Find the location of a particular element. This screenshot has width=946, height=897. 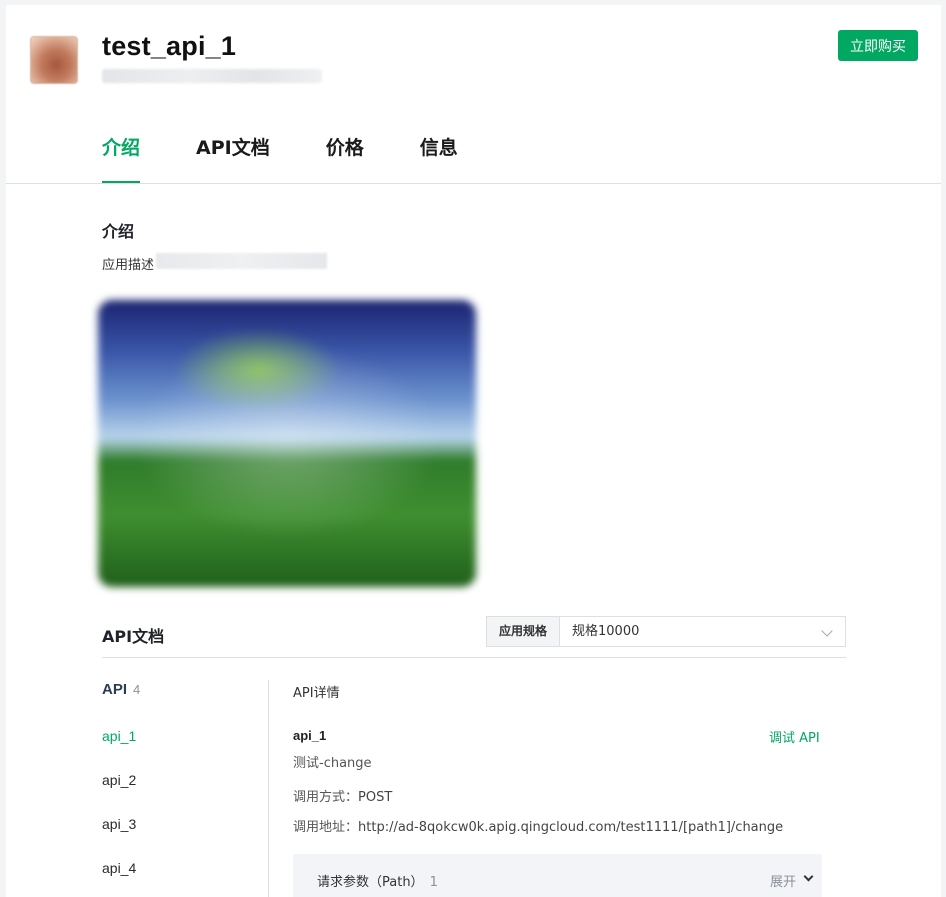

call-method-value: POST is located at coordinates (375, 797).